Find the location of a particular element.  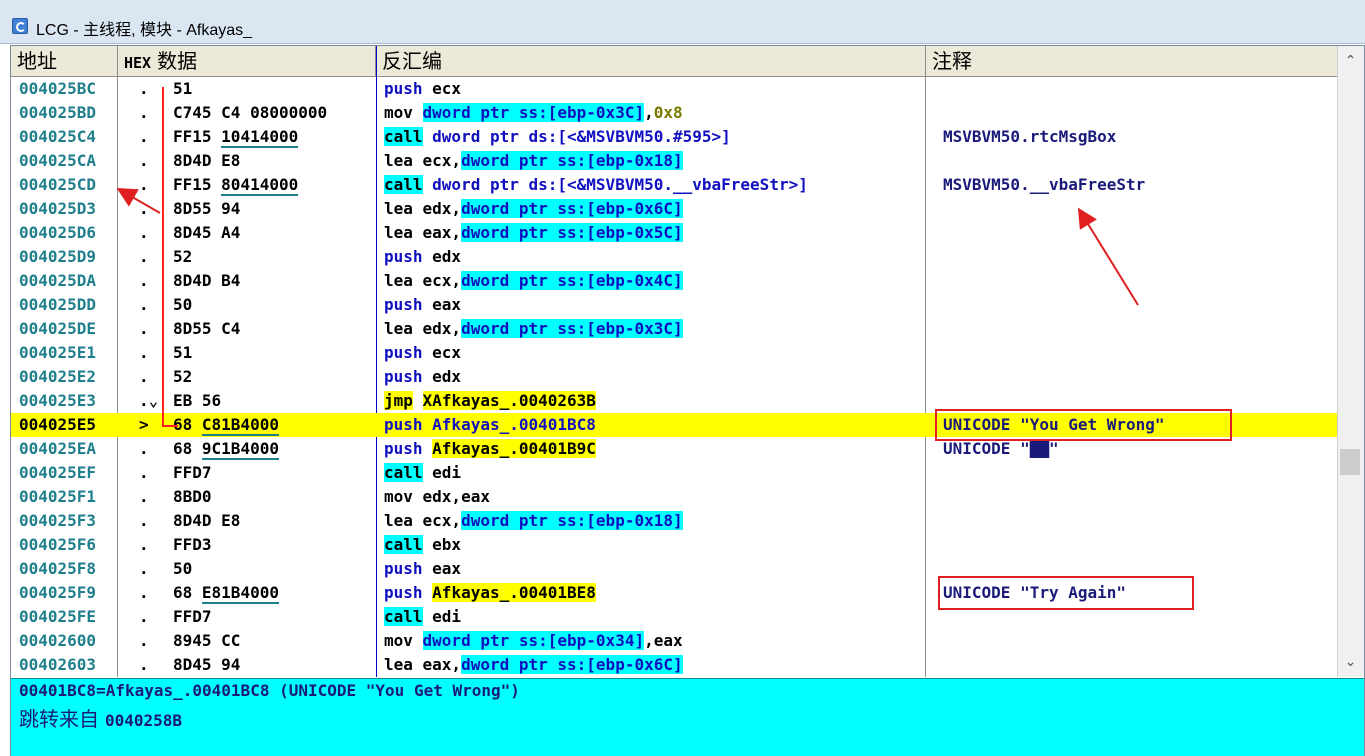

column-address-label: 地址 is located at coordinates (37, 61).